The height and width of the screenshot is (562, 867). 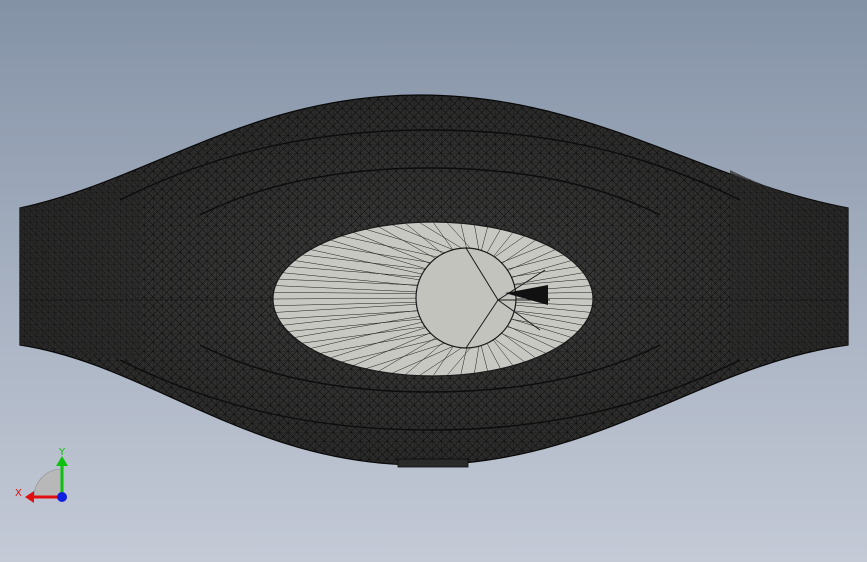 I want to click on model-bottom-tab, so click(x=433, y=463).